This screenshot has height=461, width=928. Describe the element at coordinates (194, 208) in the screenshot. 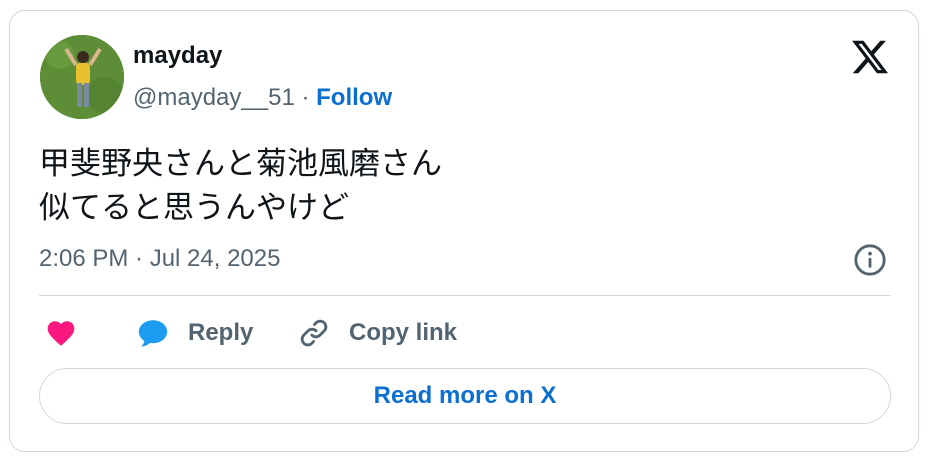

I see `tweet-line-2: 似てると思うんやけど` at that location.